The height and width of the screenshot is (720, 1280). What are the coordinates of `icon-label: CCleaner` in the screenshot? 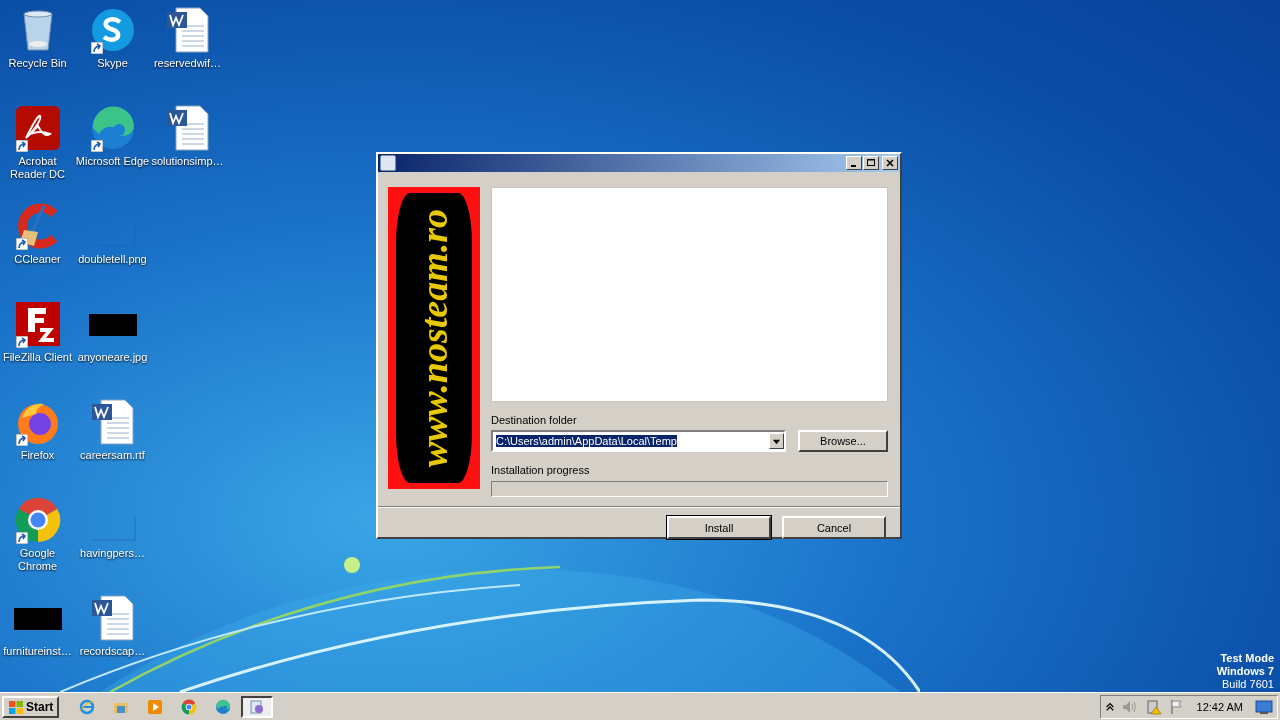 It's located at (37, 259).